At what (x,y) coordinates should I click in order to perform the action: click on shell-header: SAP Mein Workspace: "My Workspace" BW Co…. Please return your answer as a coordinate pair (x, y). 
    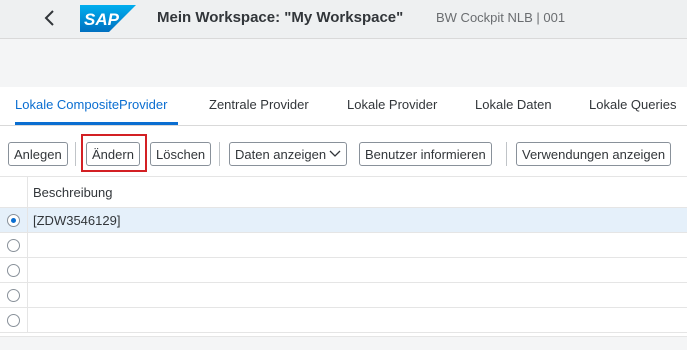
    Looking at the image, I should click on (343, 19).